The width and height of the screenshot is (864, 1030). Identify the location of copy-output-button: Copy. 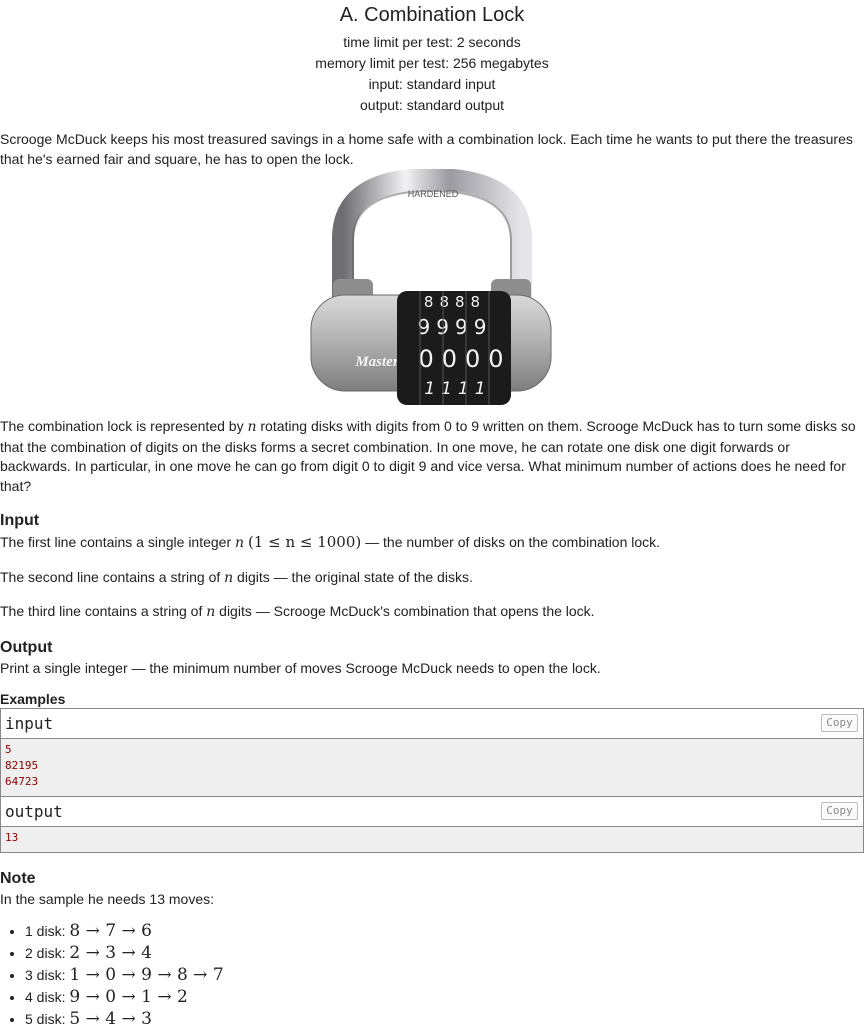
(839, 811).